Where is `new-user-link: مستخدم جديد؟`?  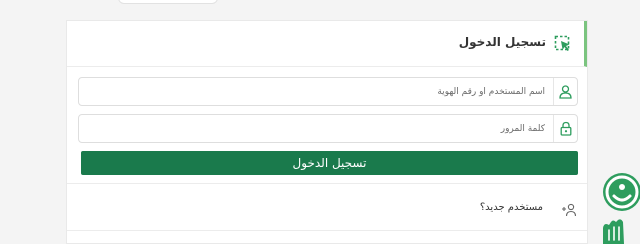
new-user-link: مستخدم جديد؟ is located at coordinates (511, 207).